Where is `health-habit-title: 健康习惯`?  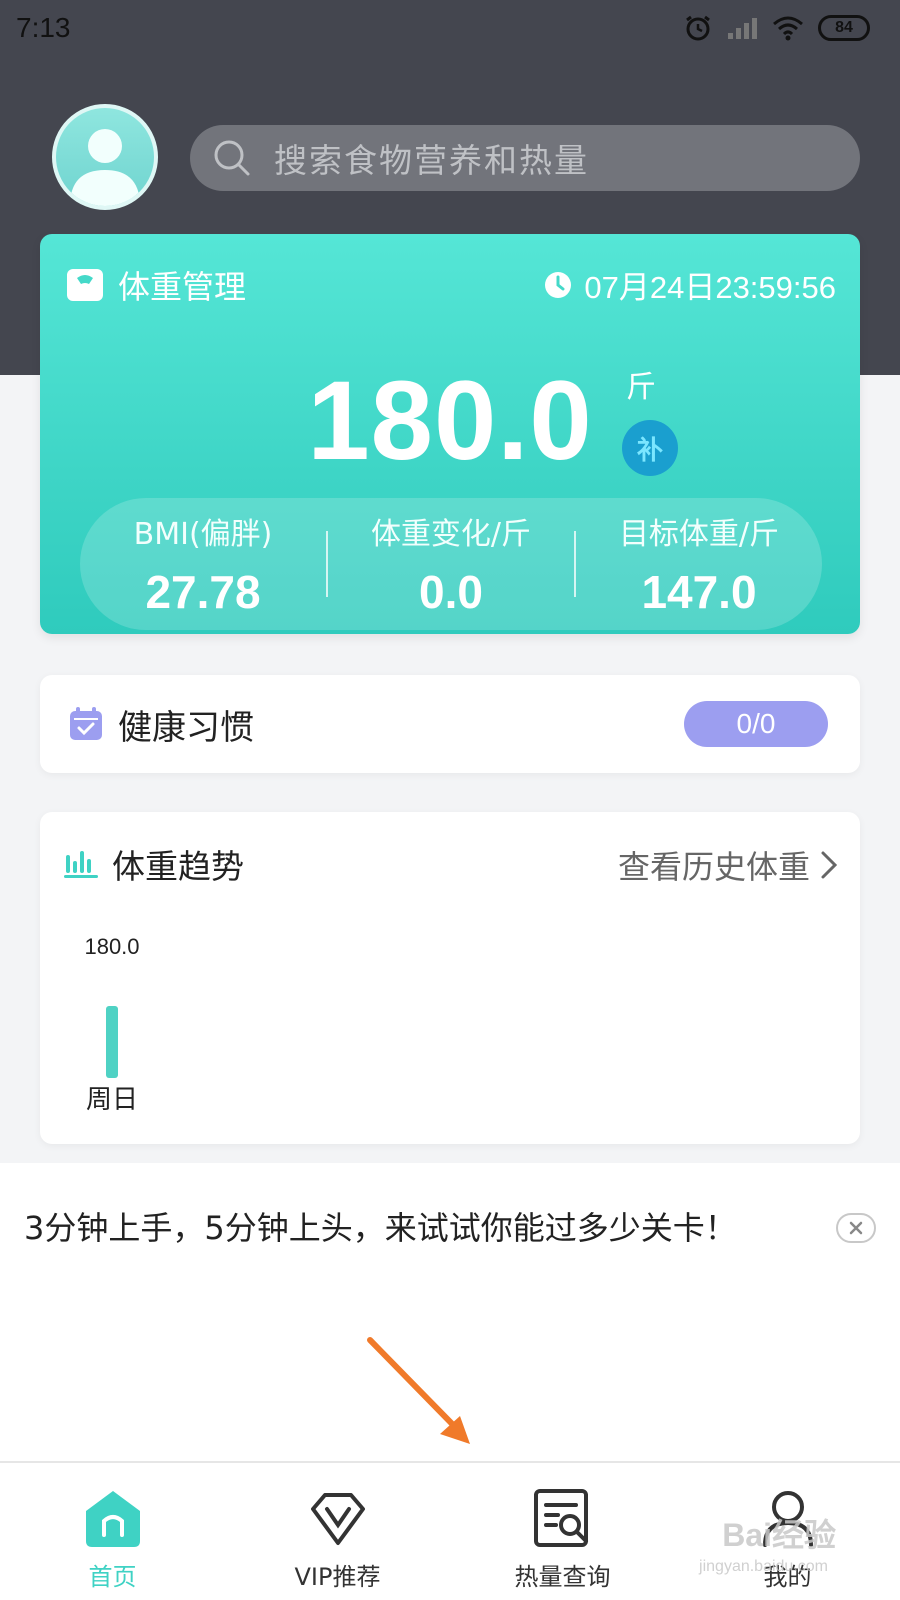 health-habit-title: 健康习惯 is located at coordinates (186, 727).